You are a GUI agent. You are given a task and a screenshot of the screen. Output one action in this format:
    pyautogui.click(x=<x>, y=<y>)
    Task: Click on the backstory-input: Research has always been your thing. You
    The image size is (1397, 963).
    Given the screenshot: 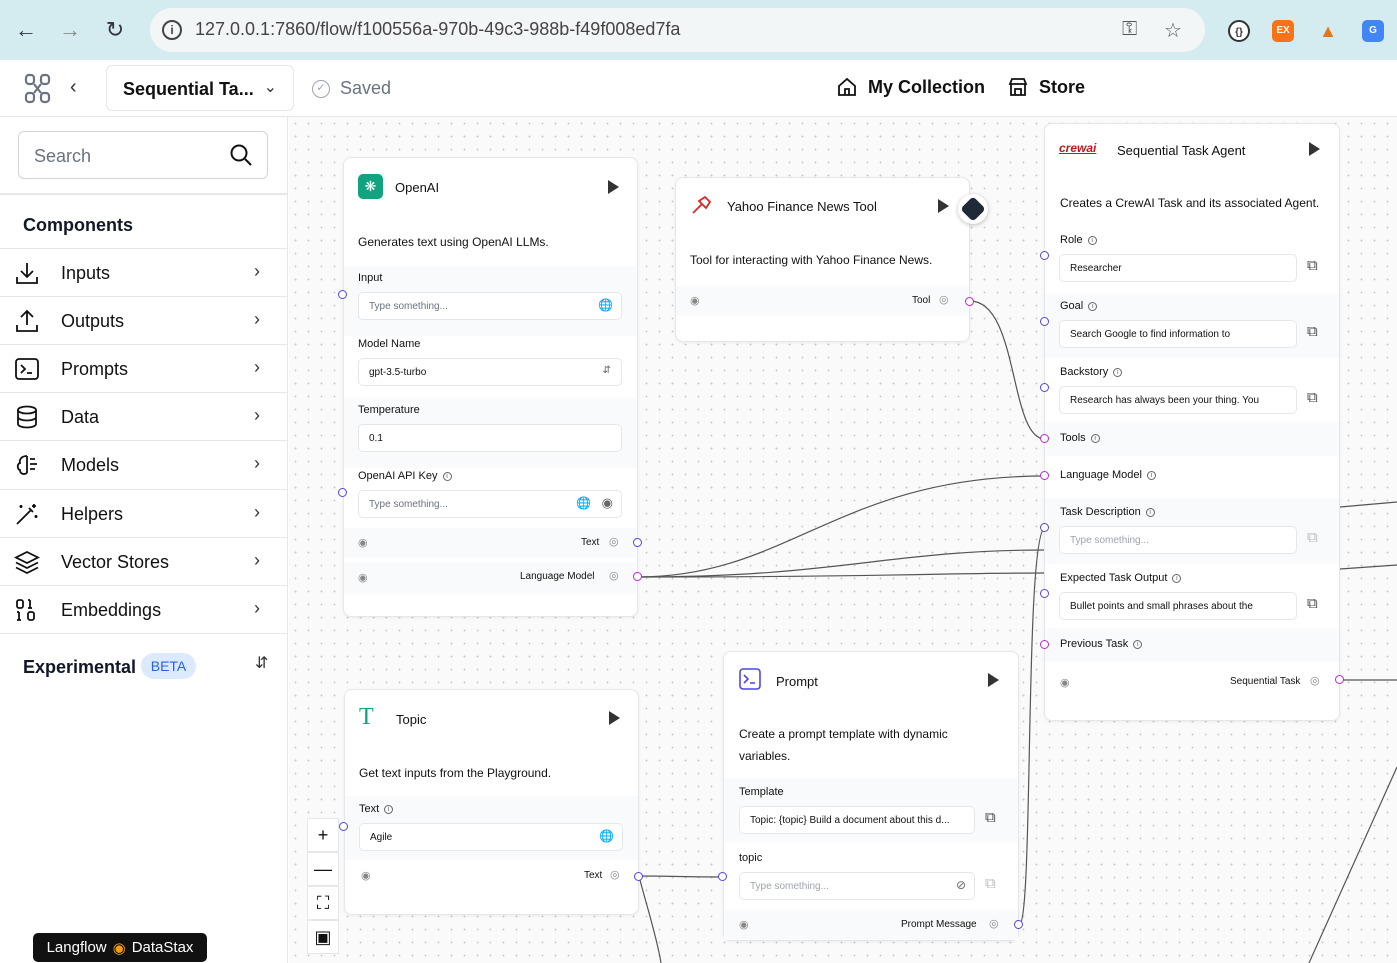 What is the action you would take?
    pyautogui.click(x=1178, y=400)
    